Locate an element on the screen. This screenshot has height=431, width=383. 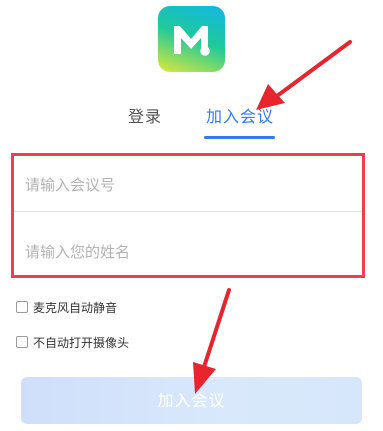
camera-off-checkbox is located at coordinates (22, 342).